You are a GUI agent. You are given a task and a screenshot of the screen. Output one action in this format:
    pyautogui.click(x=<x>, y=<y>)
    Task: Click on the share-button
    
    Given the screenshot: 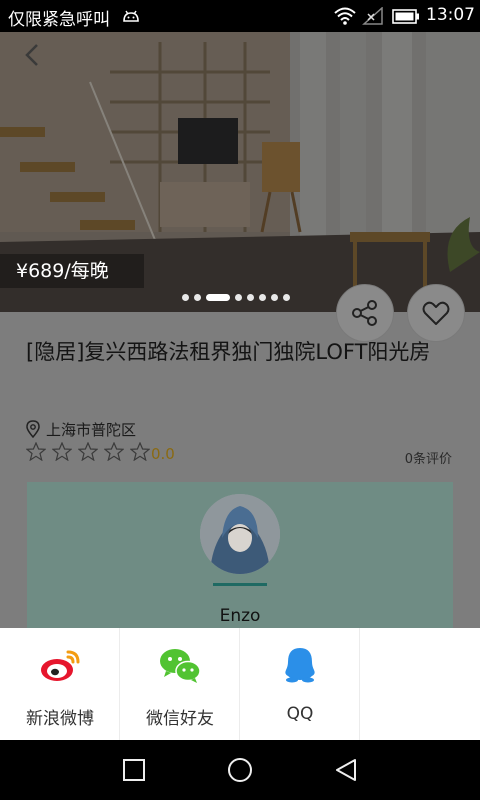 What is the action you would take?
    pyautogui.click(x=365, y=313)
    